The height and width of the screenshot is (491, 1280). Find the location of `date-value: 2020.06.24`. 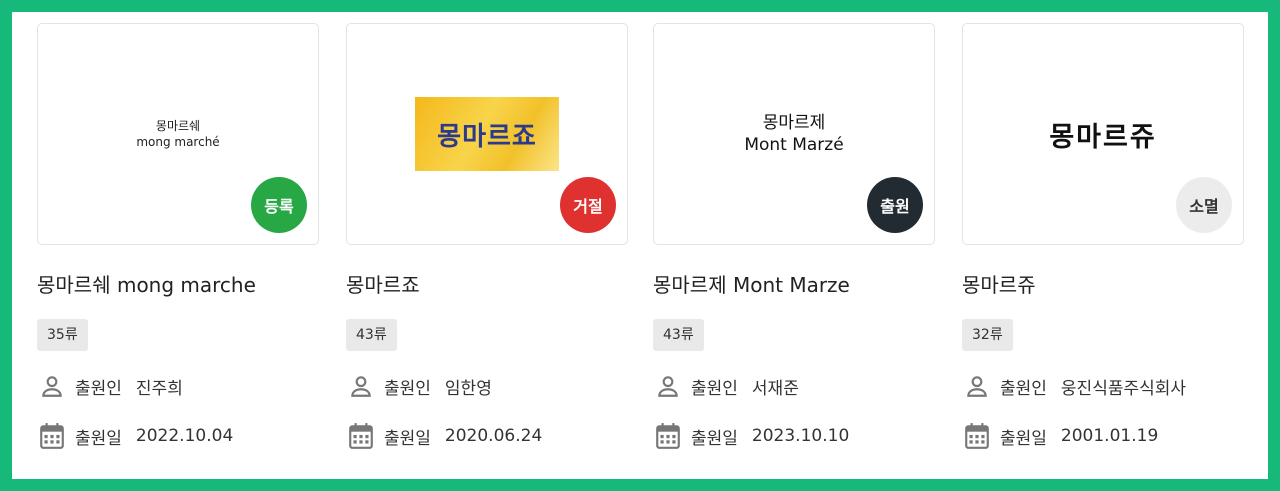

date-value: 2020.06.24 is located at coordinates (493, 436).